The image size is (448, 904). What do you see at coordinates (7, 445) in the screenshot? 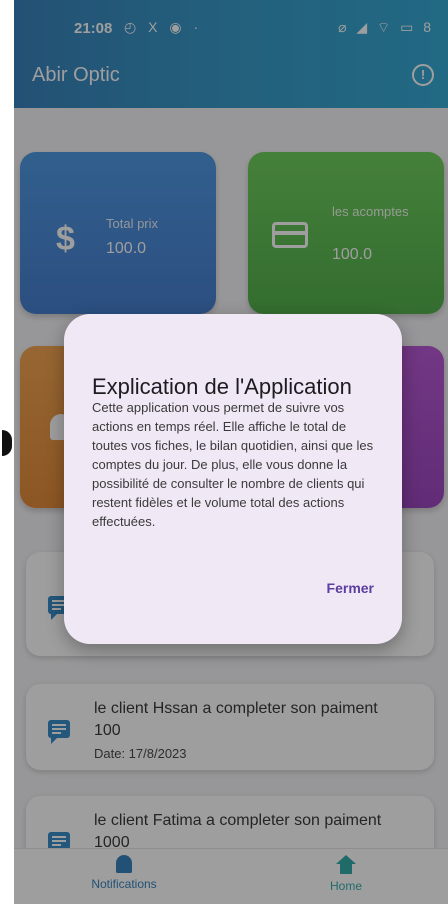
I see `side-mark` at bounding box center [7, 445].